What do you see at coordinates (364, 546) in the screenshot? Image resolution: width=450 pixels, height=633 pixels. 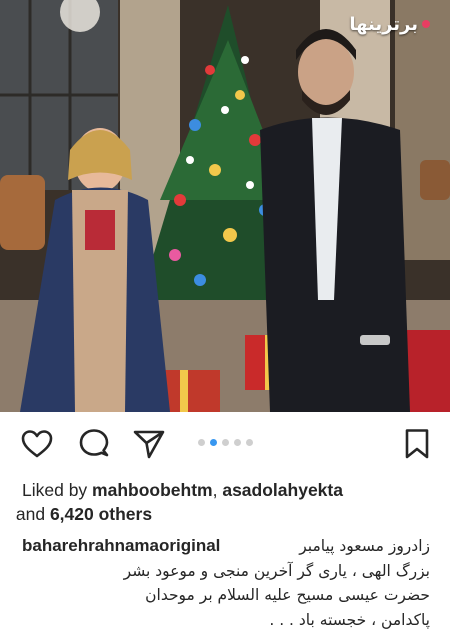 I see `caption-line: زادروز مسعود پیامبر` at bounding box center [364, 546].